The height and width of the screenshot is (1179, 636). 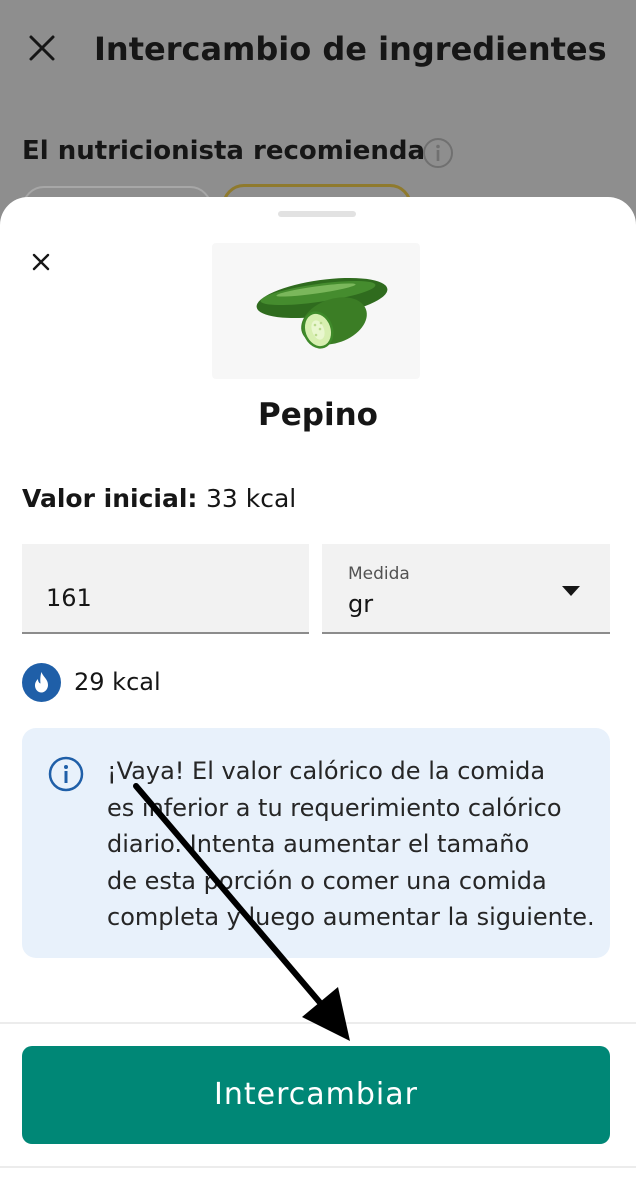 I want to click on drag-handle, so click(x=317, y=214).